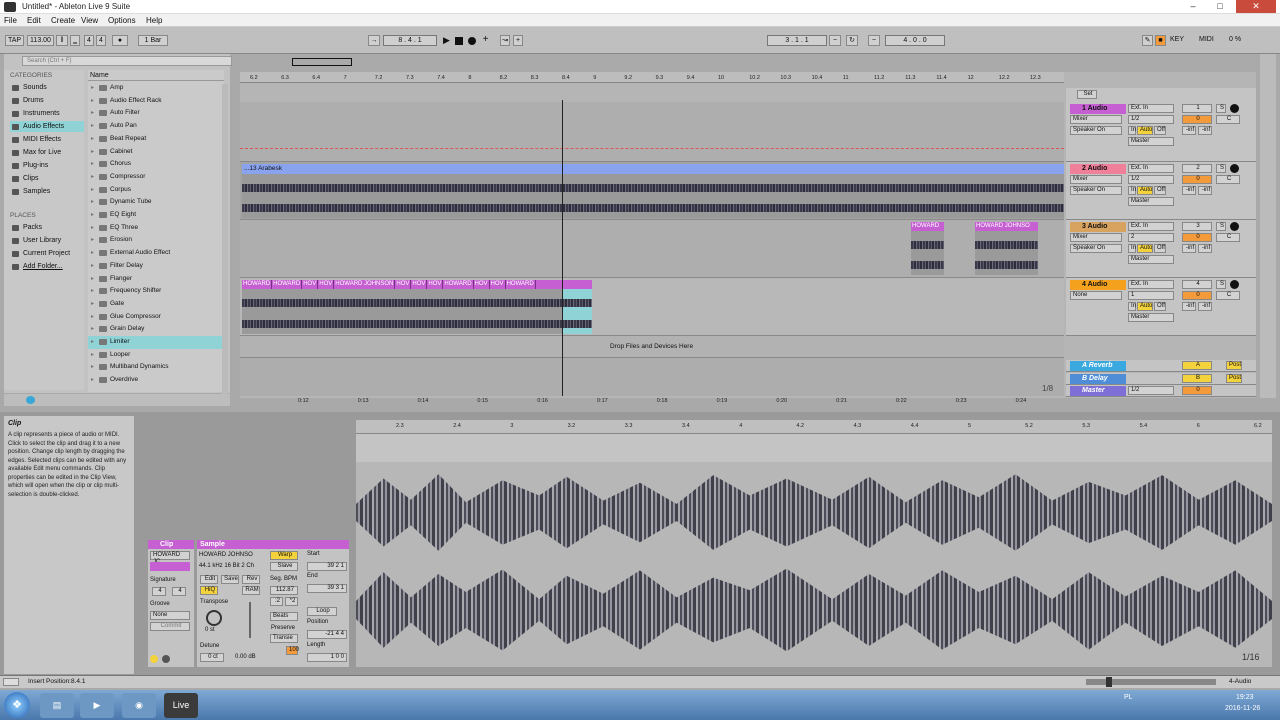  What do you see at coordinates (814, 448) in the screenshot?
I see `warp-marker-lane` at bounding box center [814, 448].